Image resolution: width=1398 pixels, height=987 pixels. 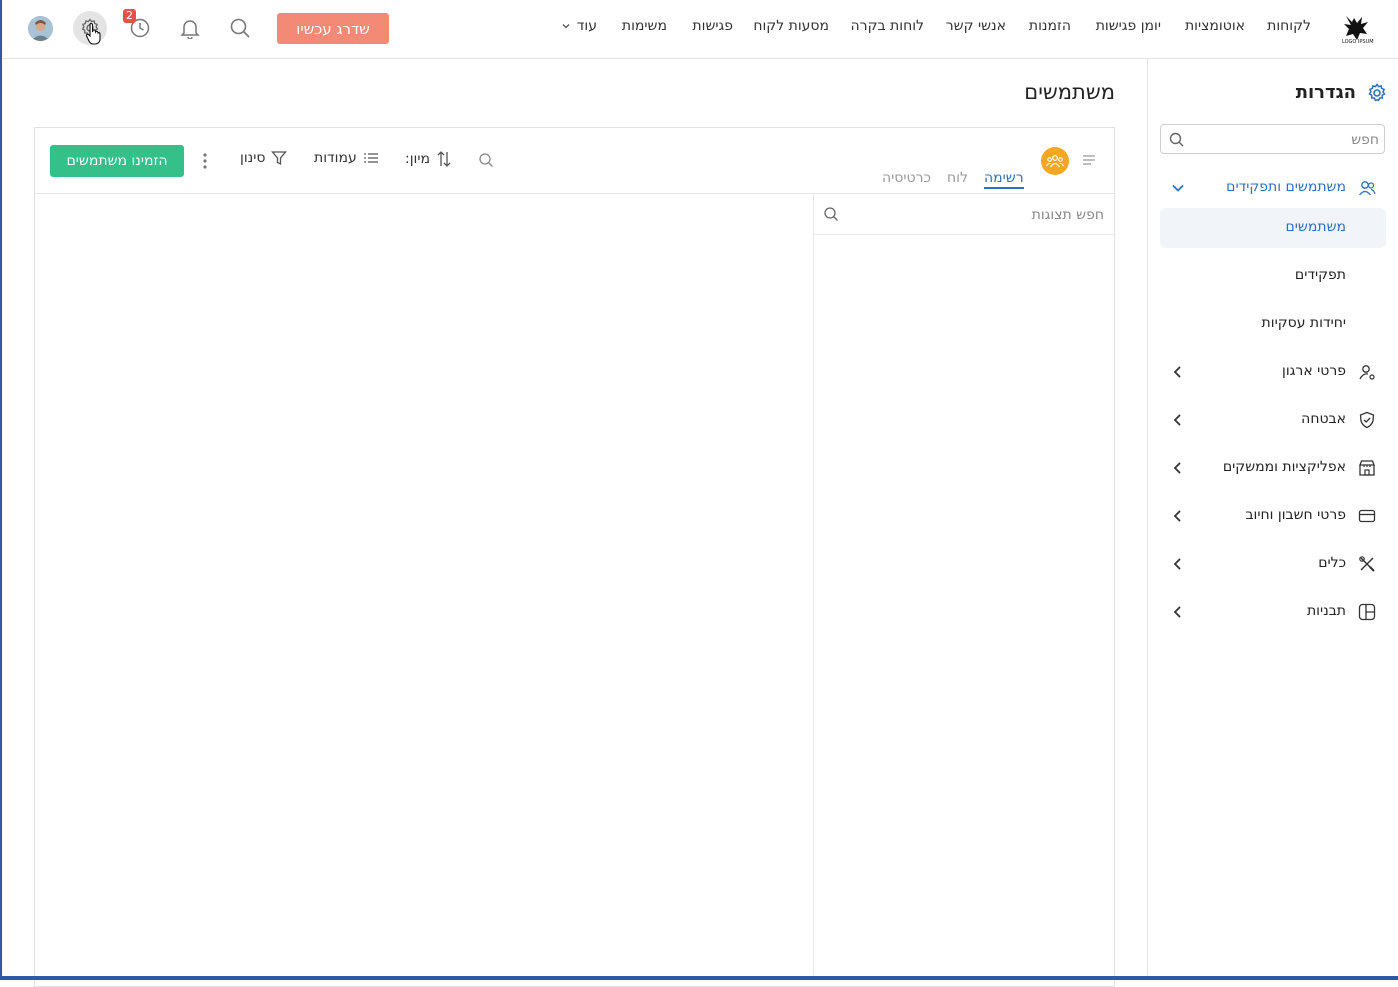 I want to click on sidebar-section-account-billing: פרטי חשבון וחיוב, so click(x=1273, y=516).